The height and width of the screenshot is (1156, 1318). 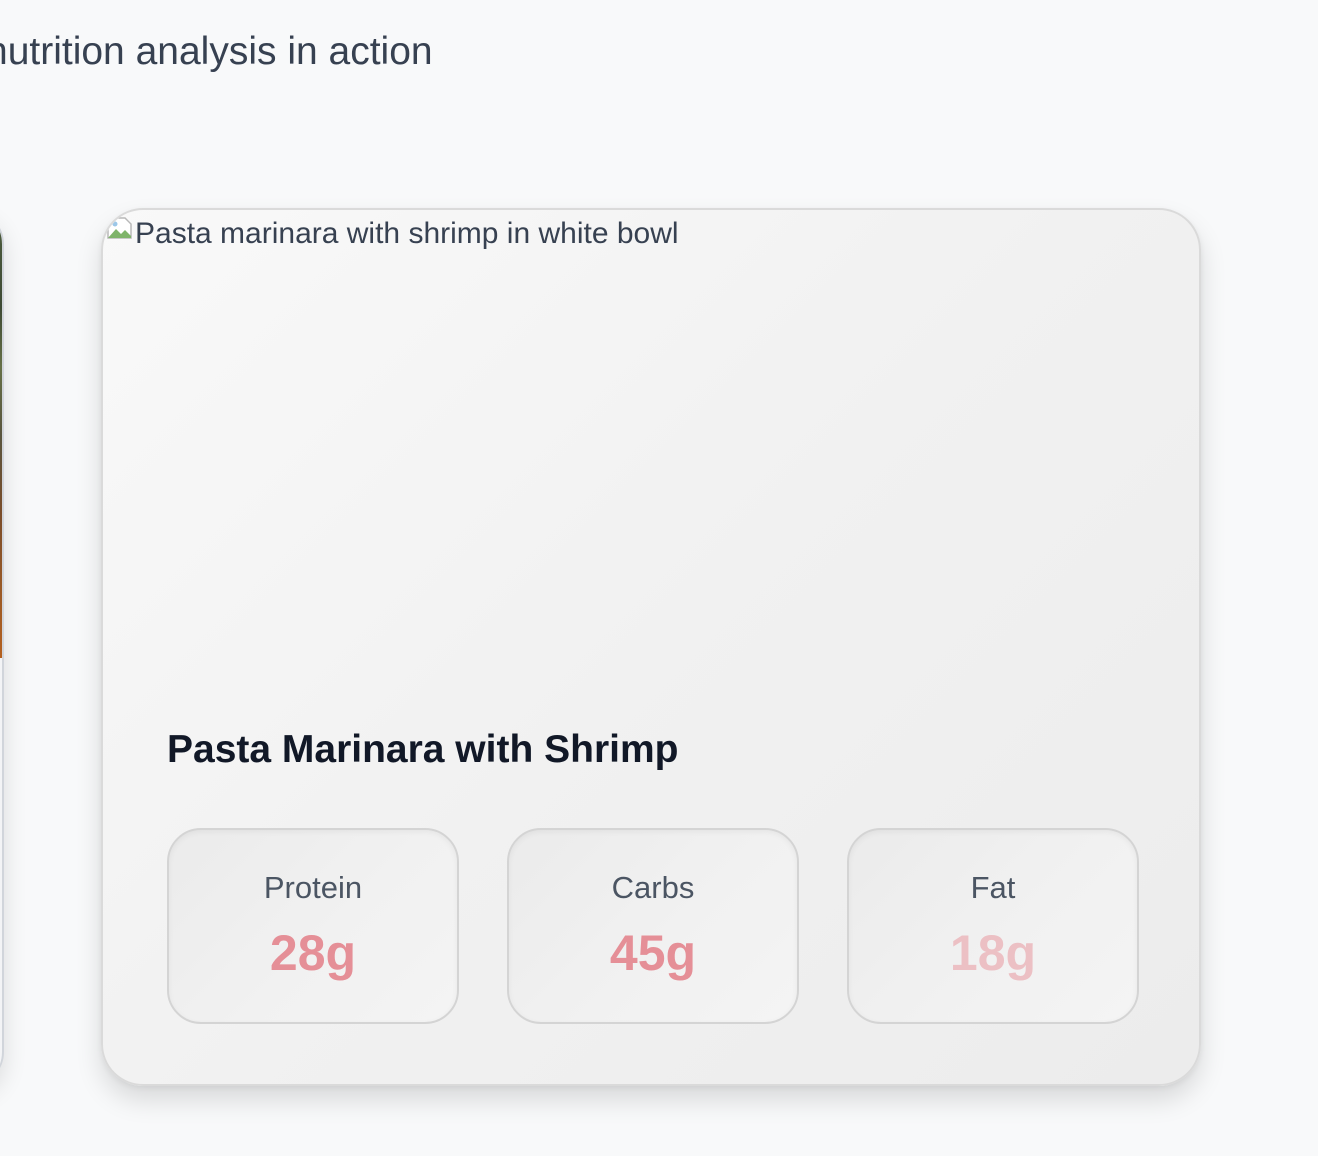 What do you see at coordinates (1, 444) in the screenshot?
I see `previous-meal-image` at bounding box center [1, 444].